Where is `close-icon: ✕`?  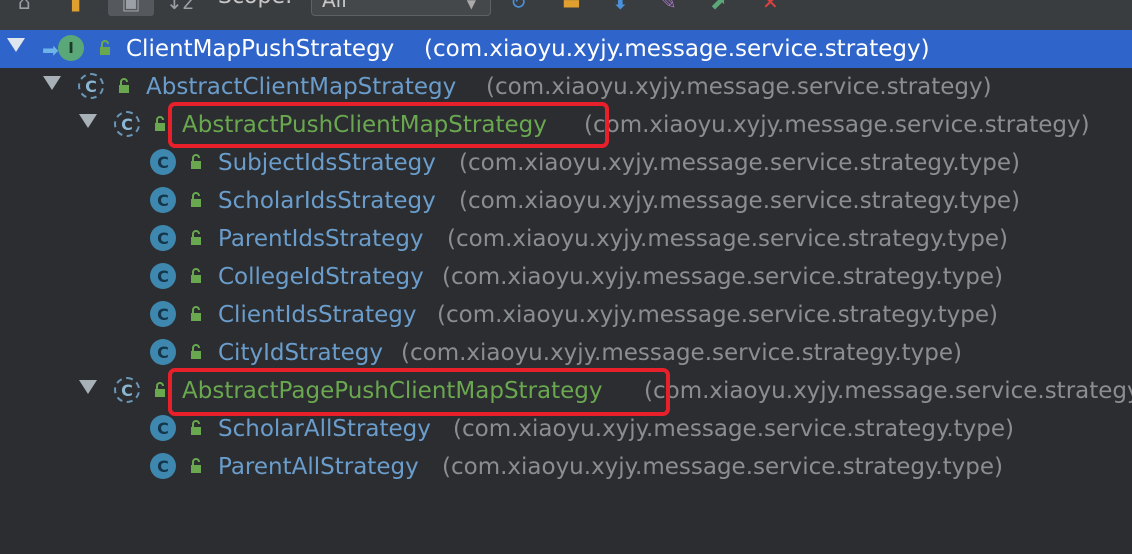 close-icon: ✕ is located at coordinates (770, 8).